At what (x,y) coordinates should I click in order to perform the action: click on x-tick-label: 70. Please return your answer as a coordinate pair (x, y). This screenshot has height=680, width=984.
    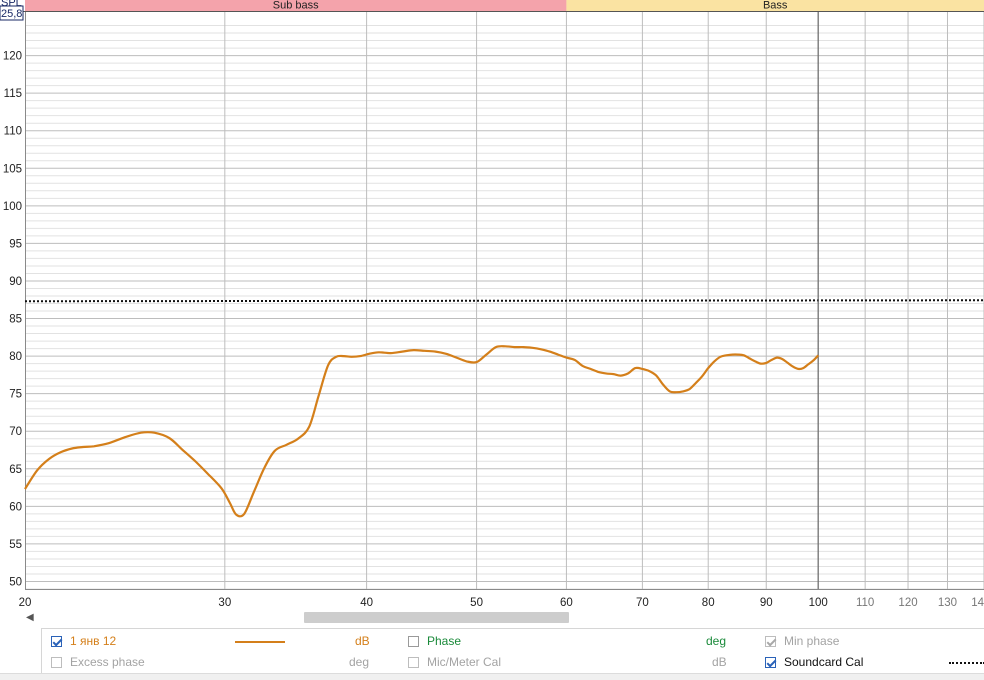
    Looking at the image, I should click on (642, 603).